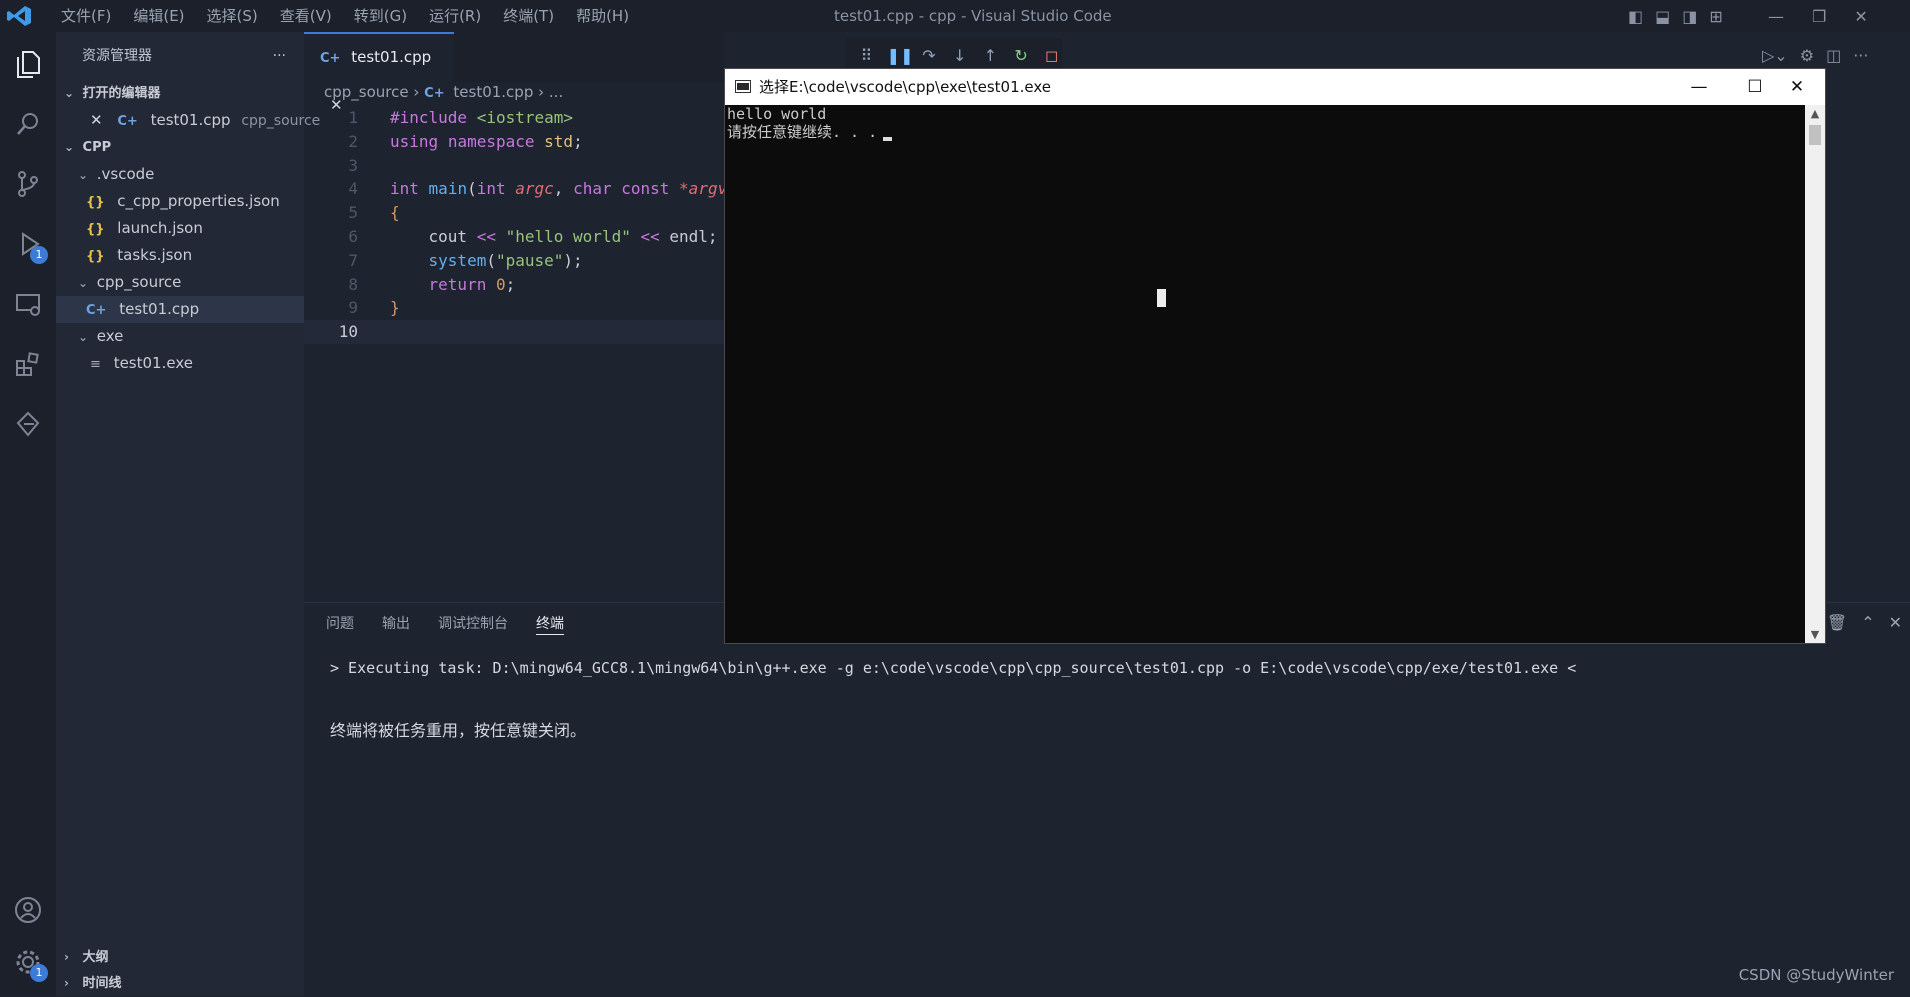 This screenshot has width=1910, height=997. I want to click on debug-badge: 1, so click(39, 255).